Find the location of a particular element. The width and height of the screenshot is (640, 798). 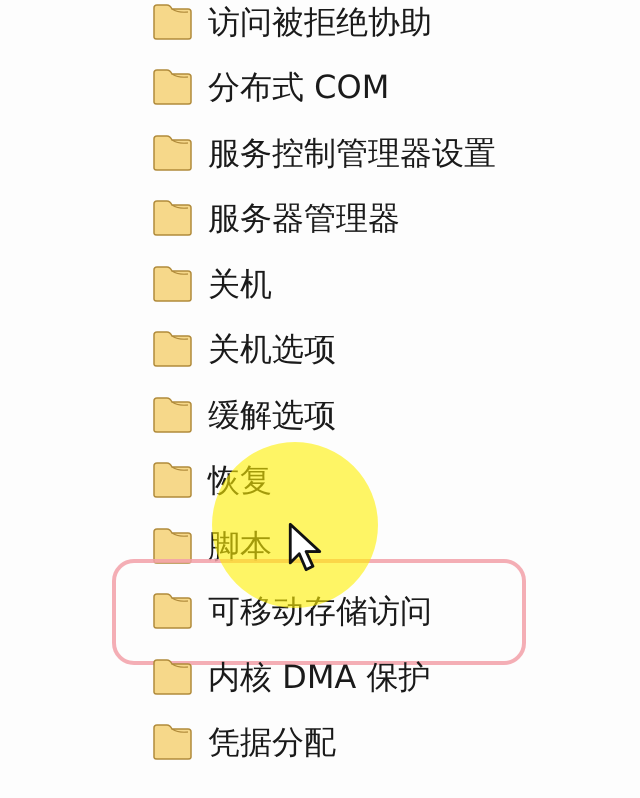

folder-label: 缓解选项 is located at coordinates (272, 415).